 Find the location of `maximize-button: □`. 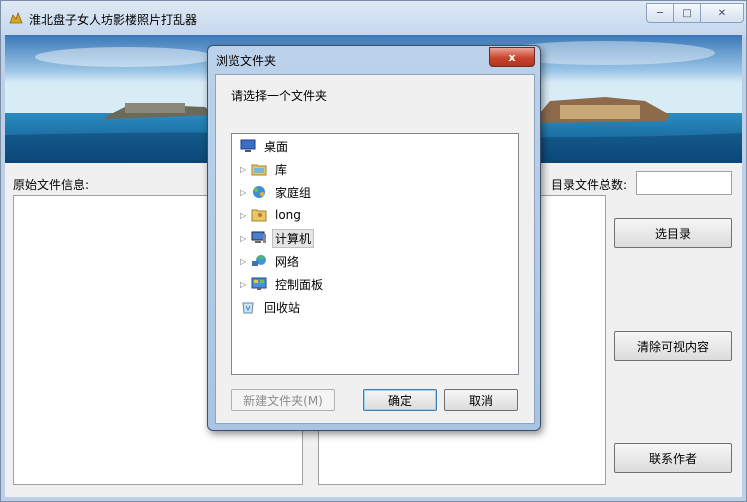

maximize-button: □ is located at coordinates (687, 13).